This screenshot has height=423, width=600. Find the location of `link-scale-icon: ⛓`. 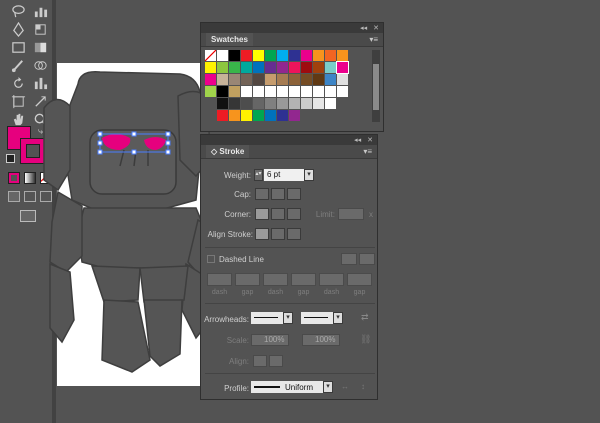

link-scale-icon: ⛓ is located at coordinates (365, 339).